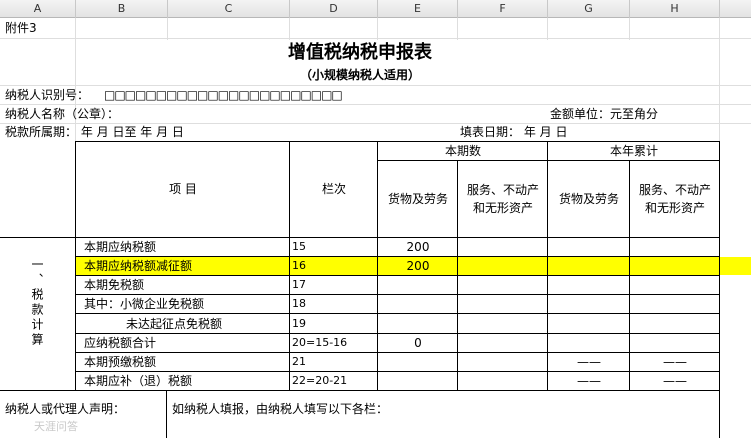 The width and height of the screenshot is (751, 438). I want to click on header-current-period: 本期数, so click(462, 151).